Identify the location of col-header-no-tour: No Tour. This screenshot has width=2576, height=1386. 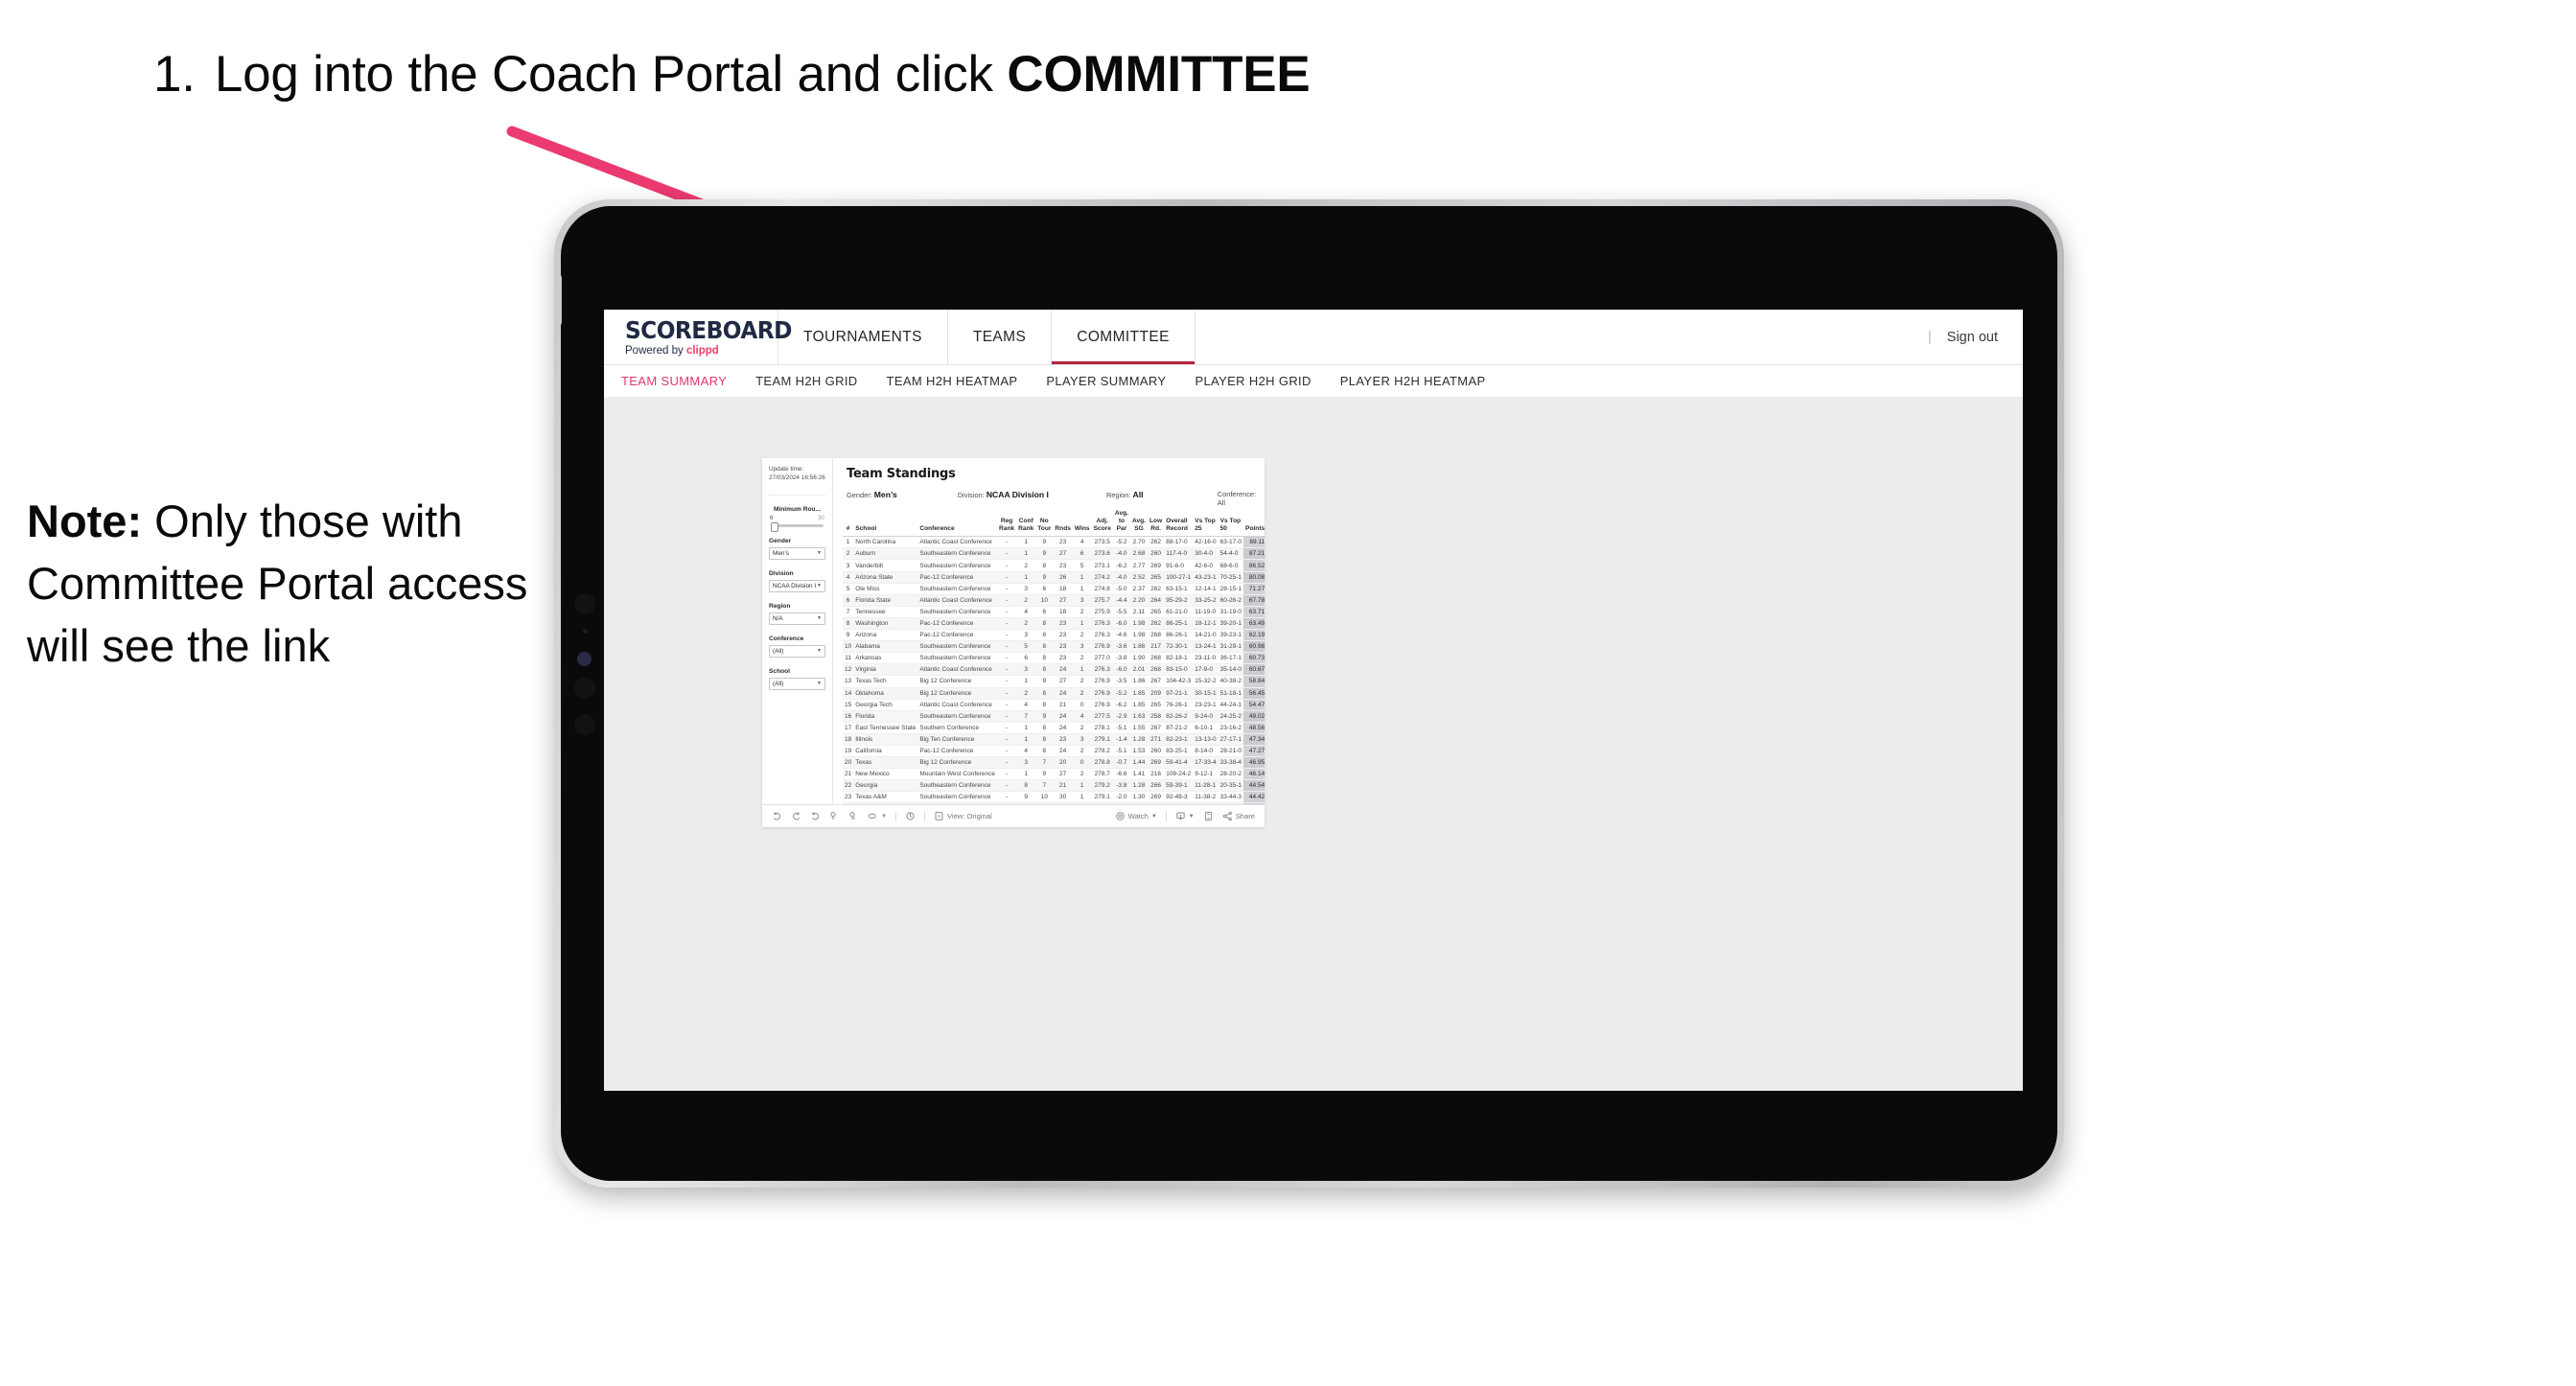
(1044, 523).